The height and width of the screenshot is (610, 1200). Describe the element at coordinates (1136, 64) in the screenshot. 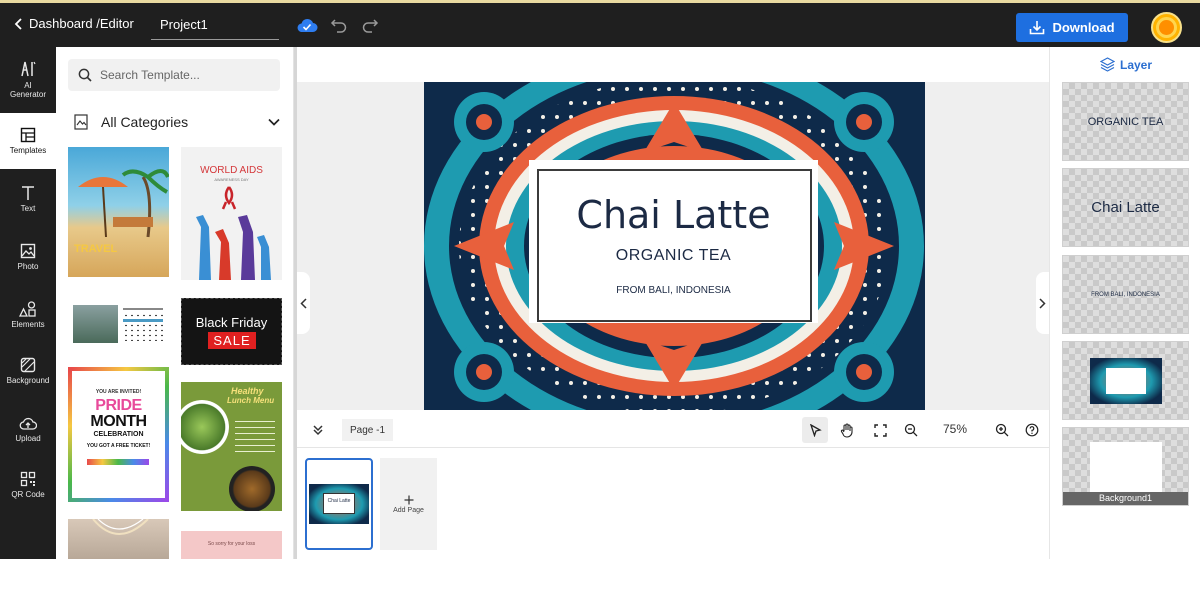

I see `layers-header: Layer` at that location.